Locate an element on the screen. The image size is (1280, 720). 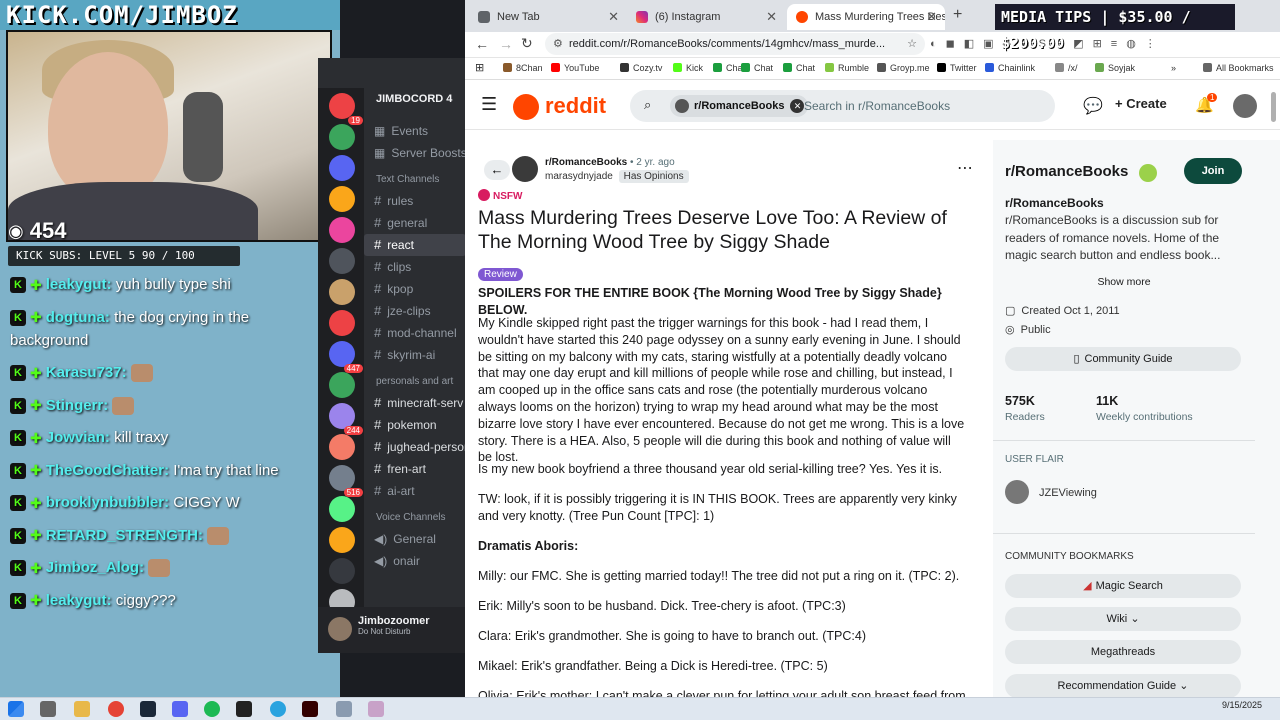
task-view-icon is located at coordinates (48, 709).